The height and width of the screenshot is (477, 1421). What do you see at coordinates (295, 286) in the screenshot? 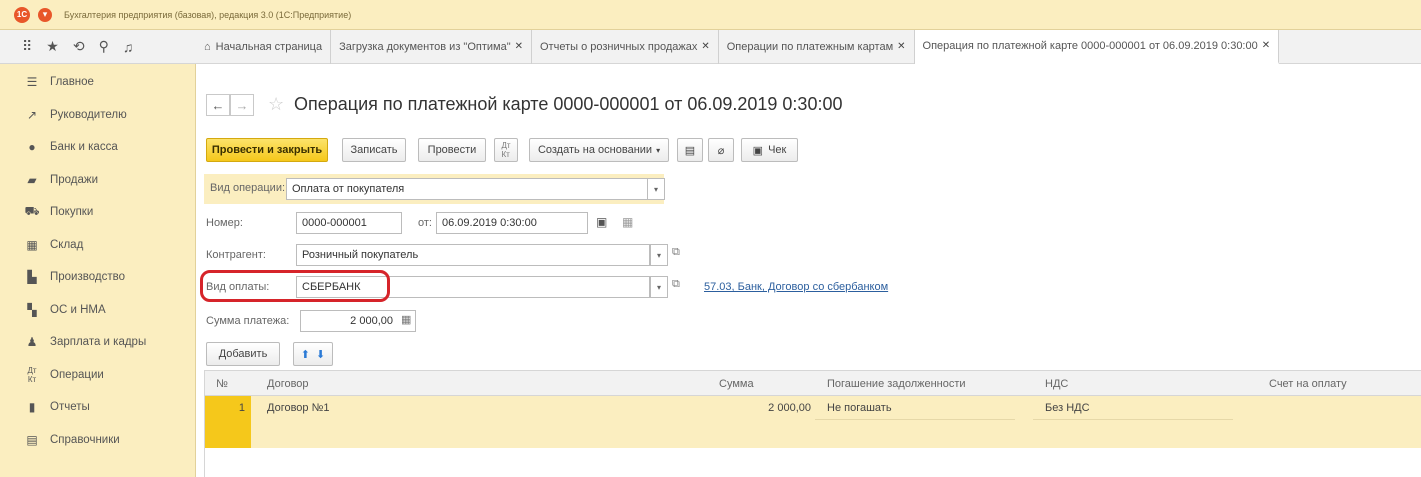
I see `highlight-frame` at bounding box center [295, 286].